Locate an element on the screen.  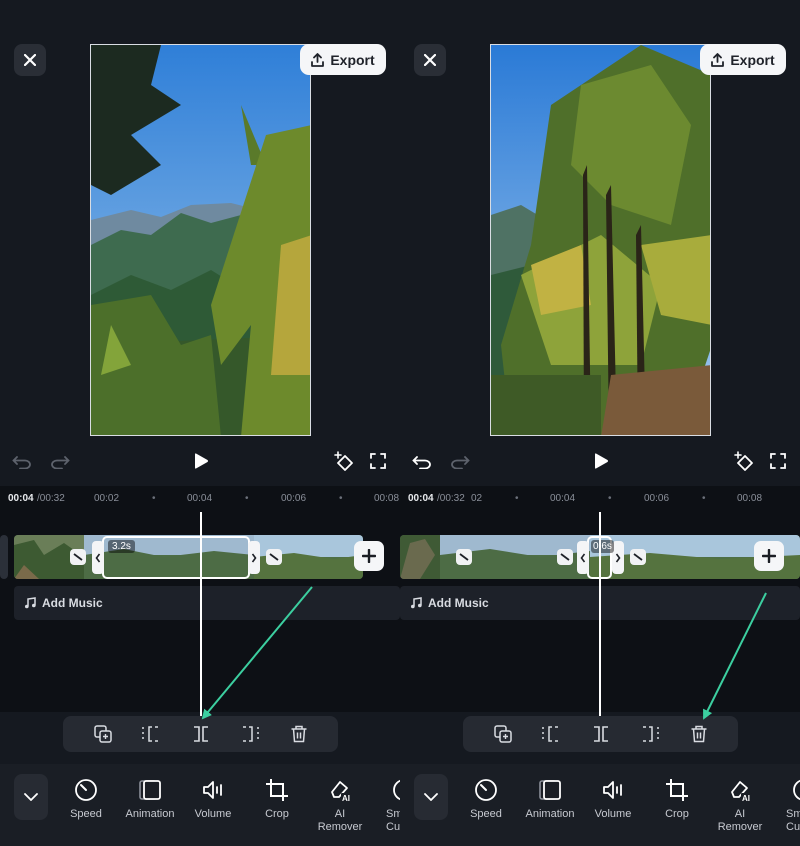
plus-icon is located at coordinates (769, 556).